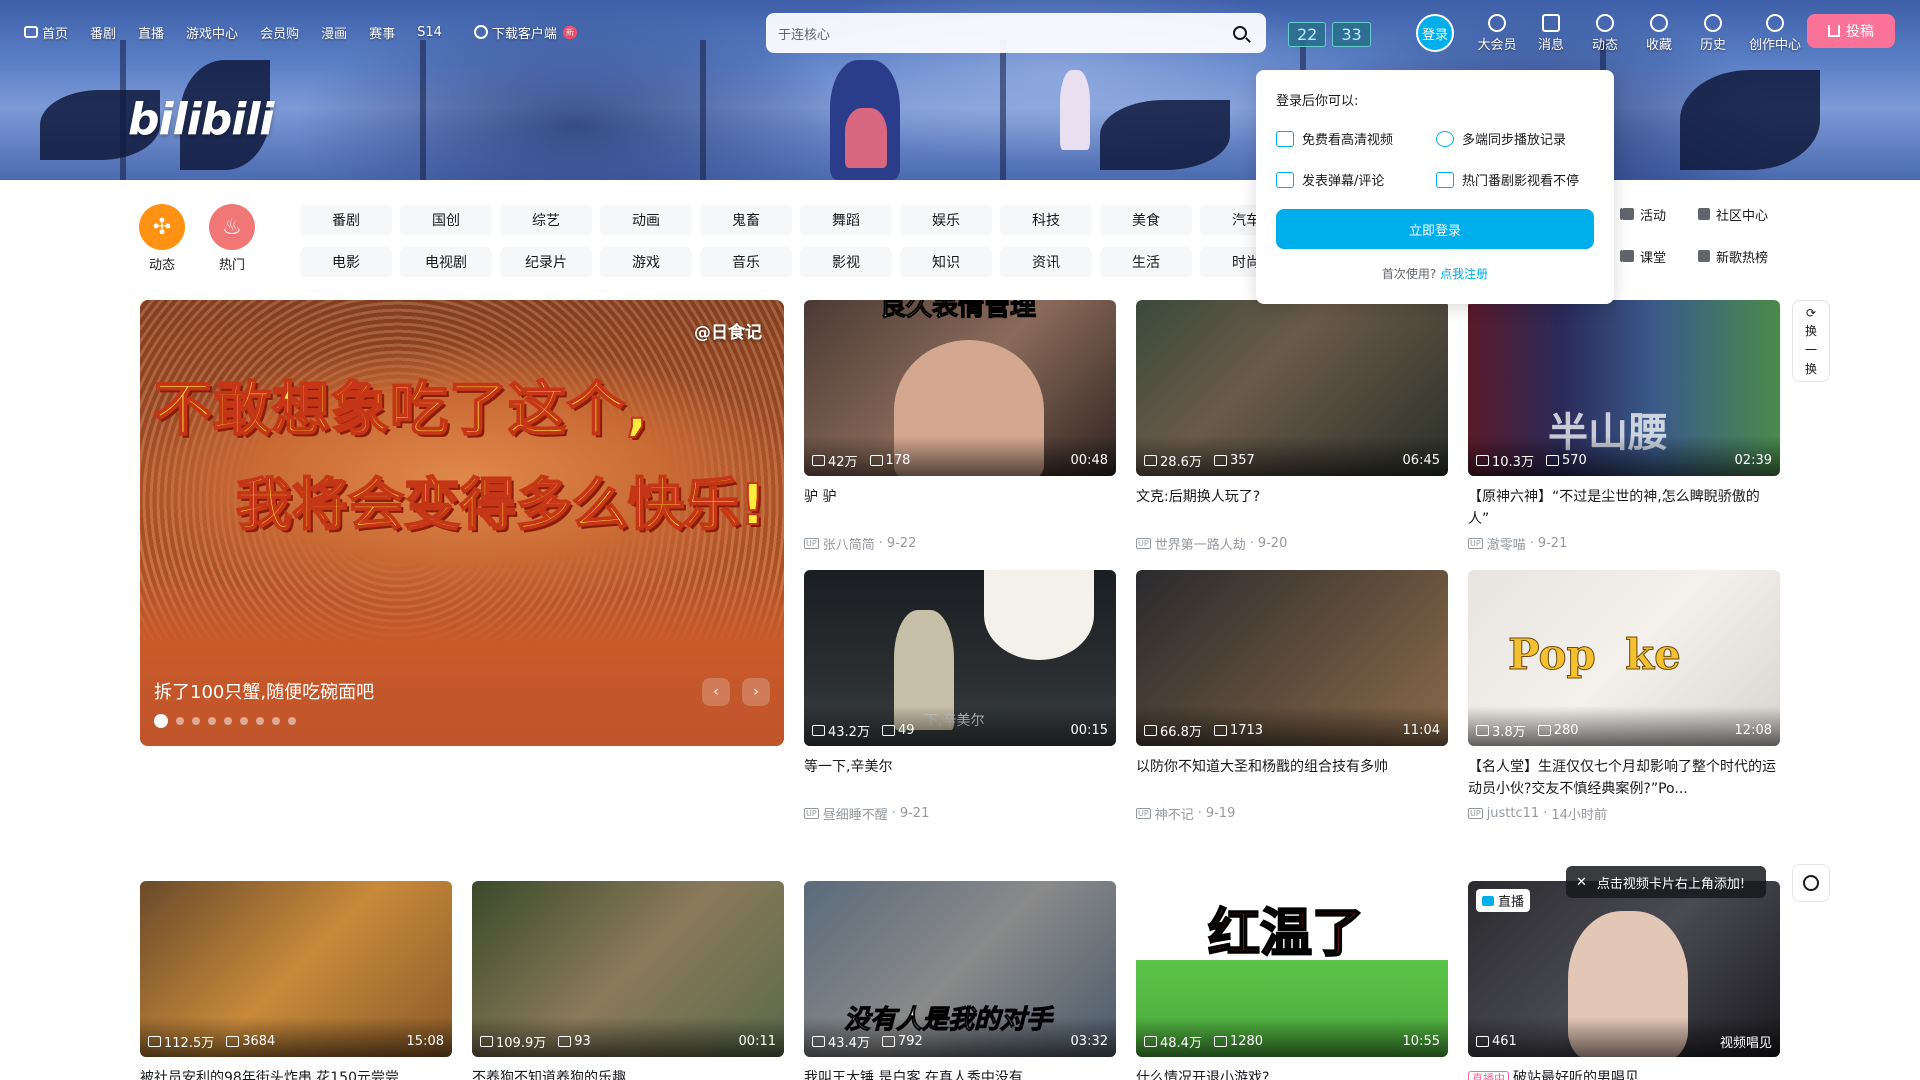  What do you see at coordinates (1851, 31) in the screenshot?
I see `upload-button: 投稿` at bounding box center [1851, 31].